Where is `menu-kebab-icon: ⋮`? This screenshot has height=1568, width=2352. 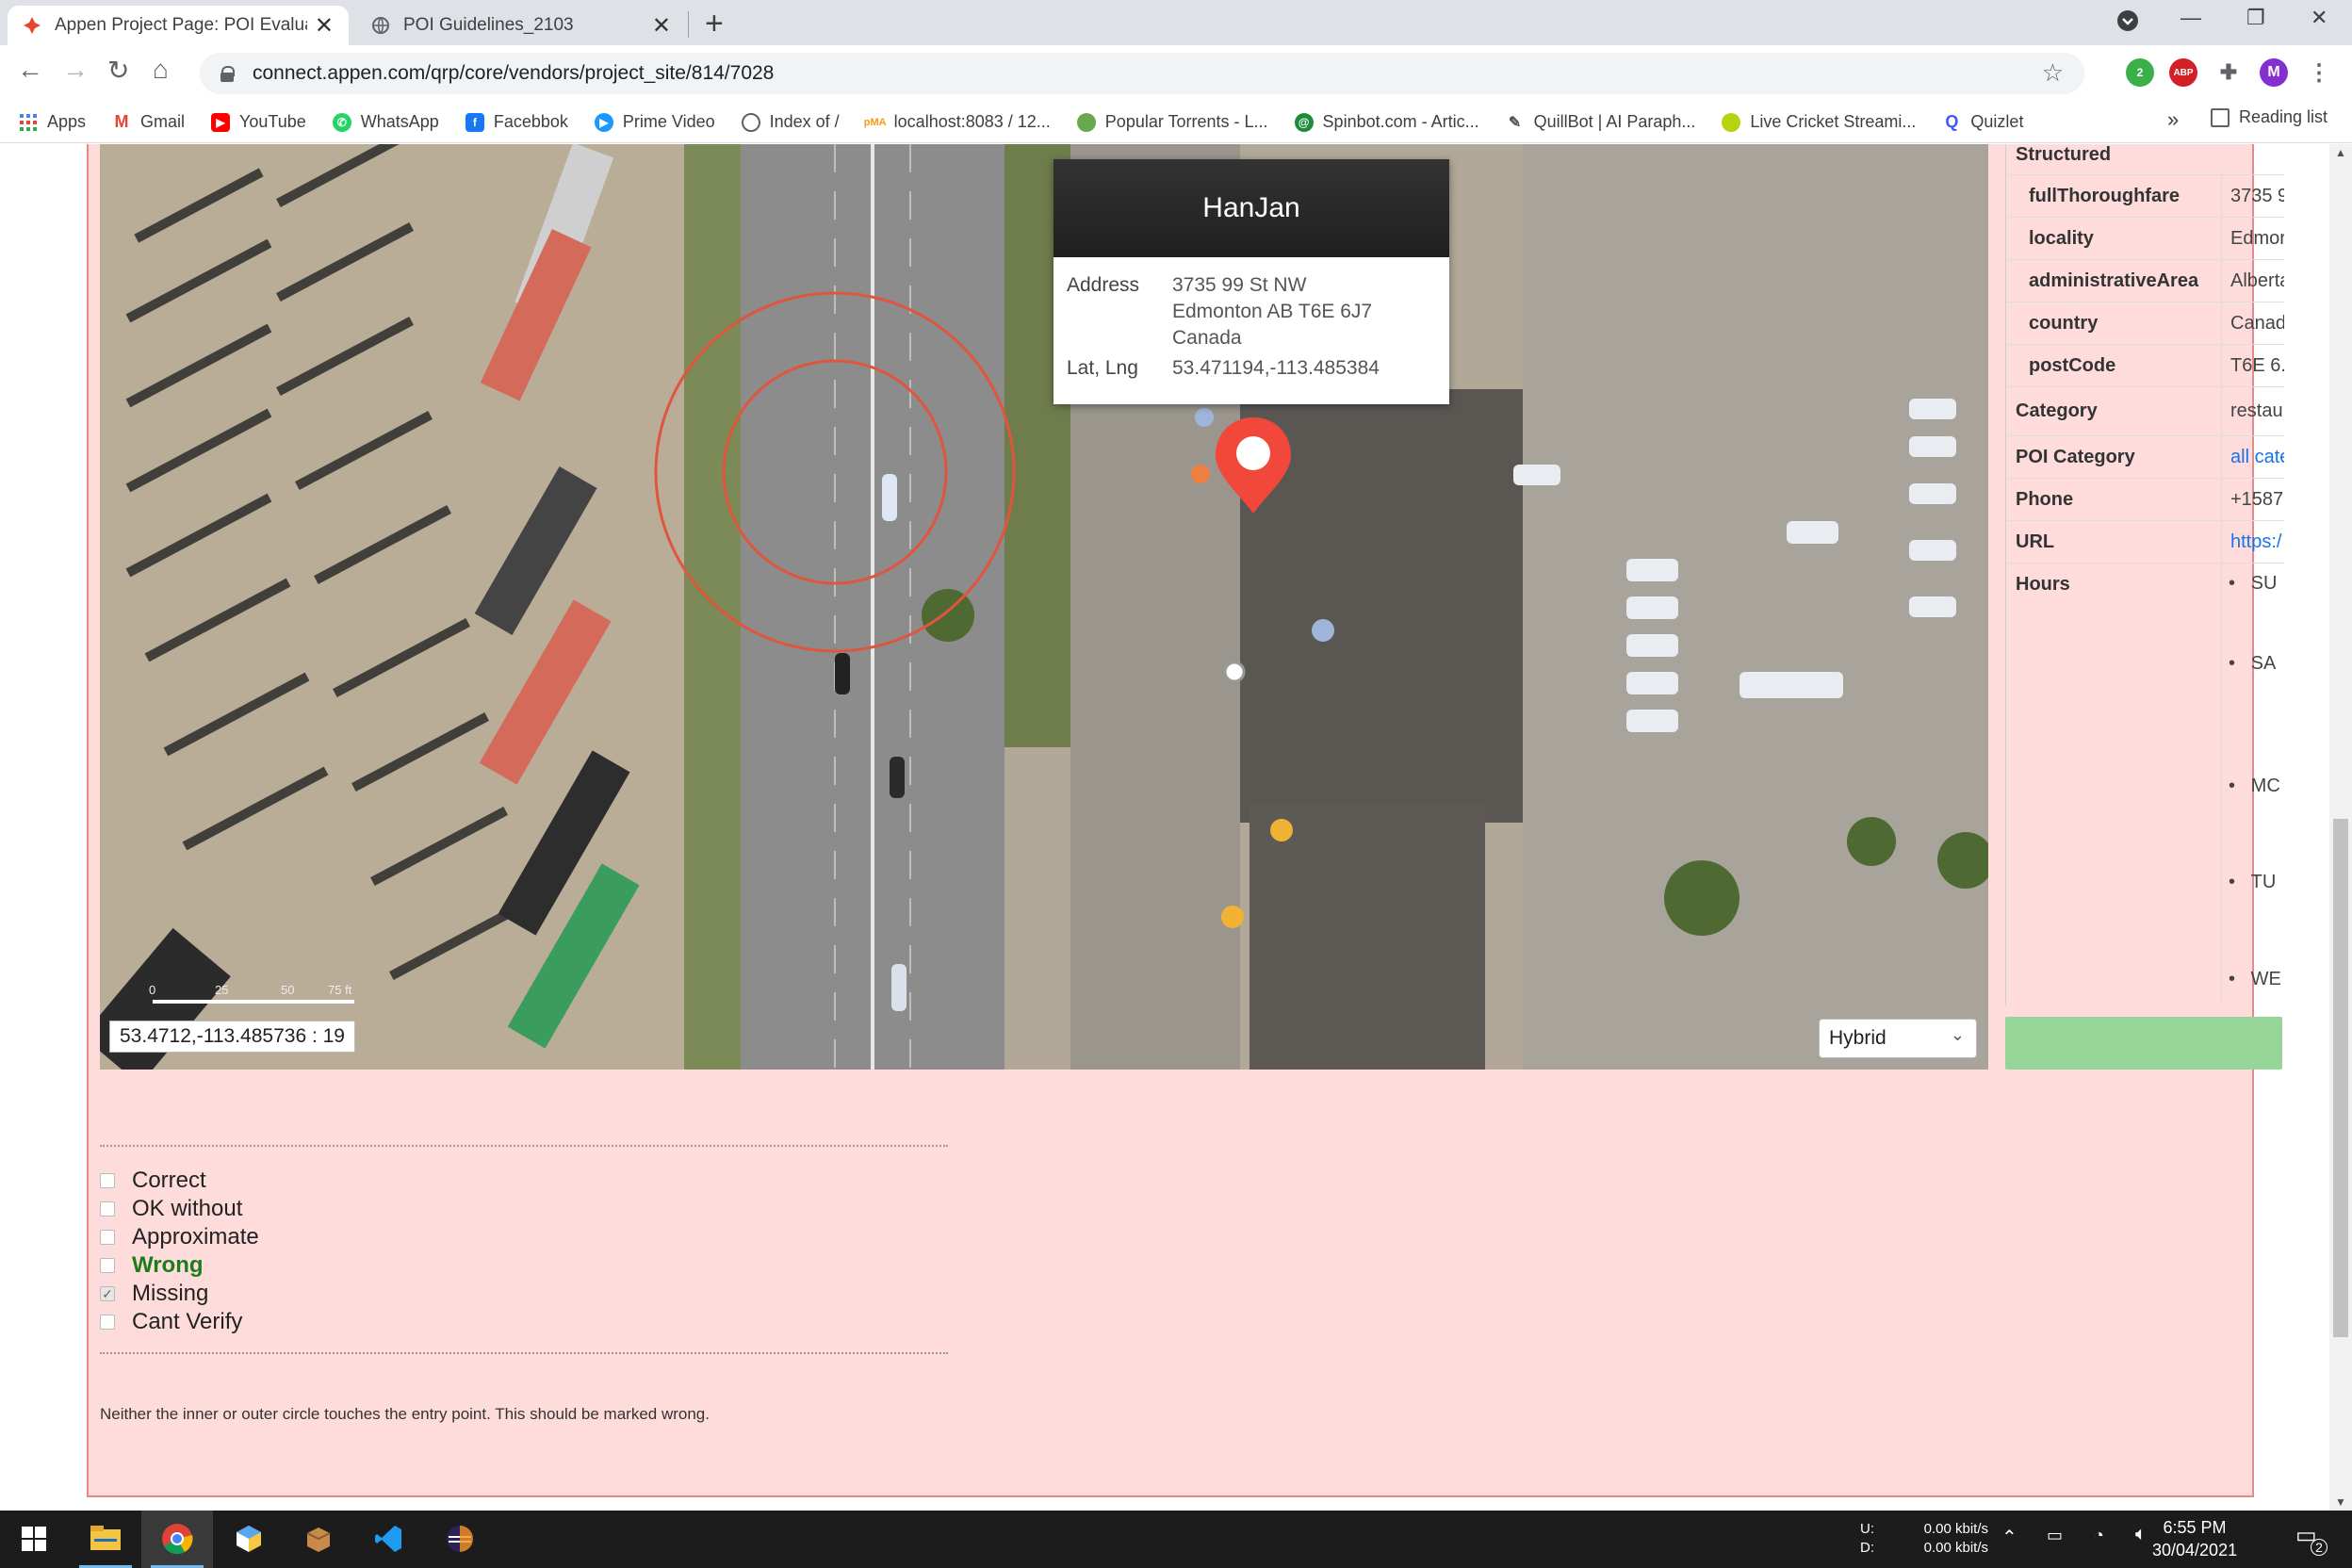
menu-kebab-icon: ⋮ is located at coordinates (2319, 72).